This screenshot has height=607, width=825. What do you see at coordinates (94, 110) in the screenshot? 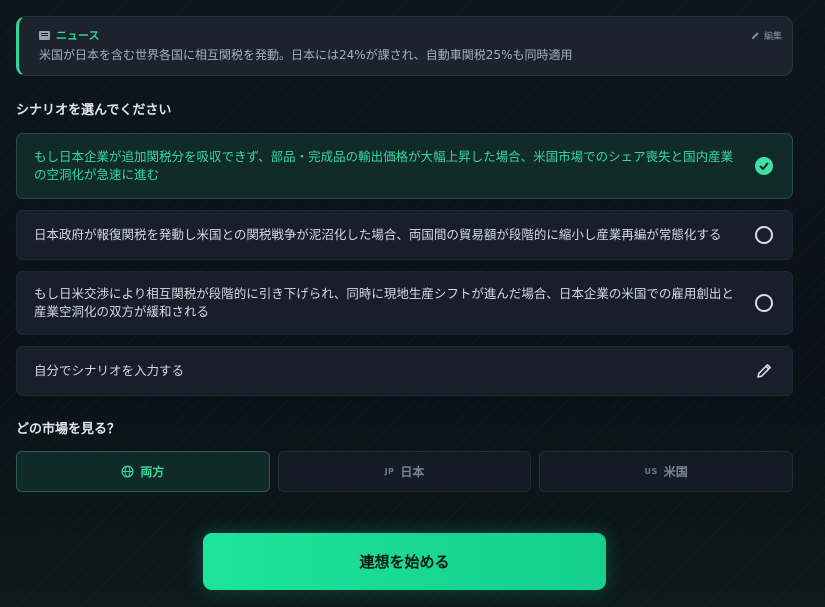
I see `scenario-section-title: シナリオを選んでください` at bounding box center [94, 110].